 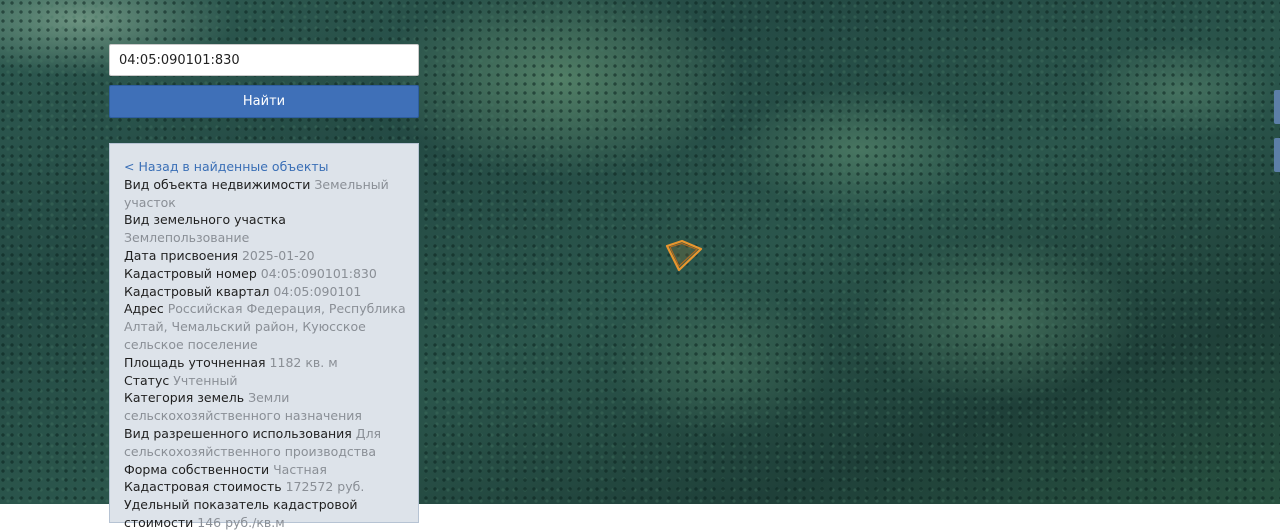 What do you see at coordinates (197, 291) in the screenshot?
I see `attribute-label: Кадастровый квартал` at bounding box center [197, 291].